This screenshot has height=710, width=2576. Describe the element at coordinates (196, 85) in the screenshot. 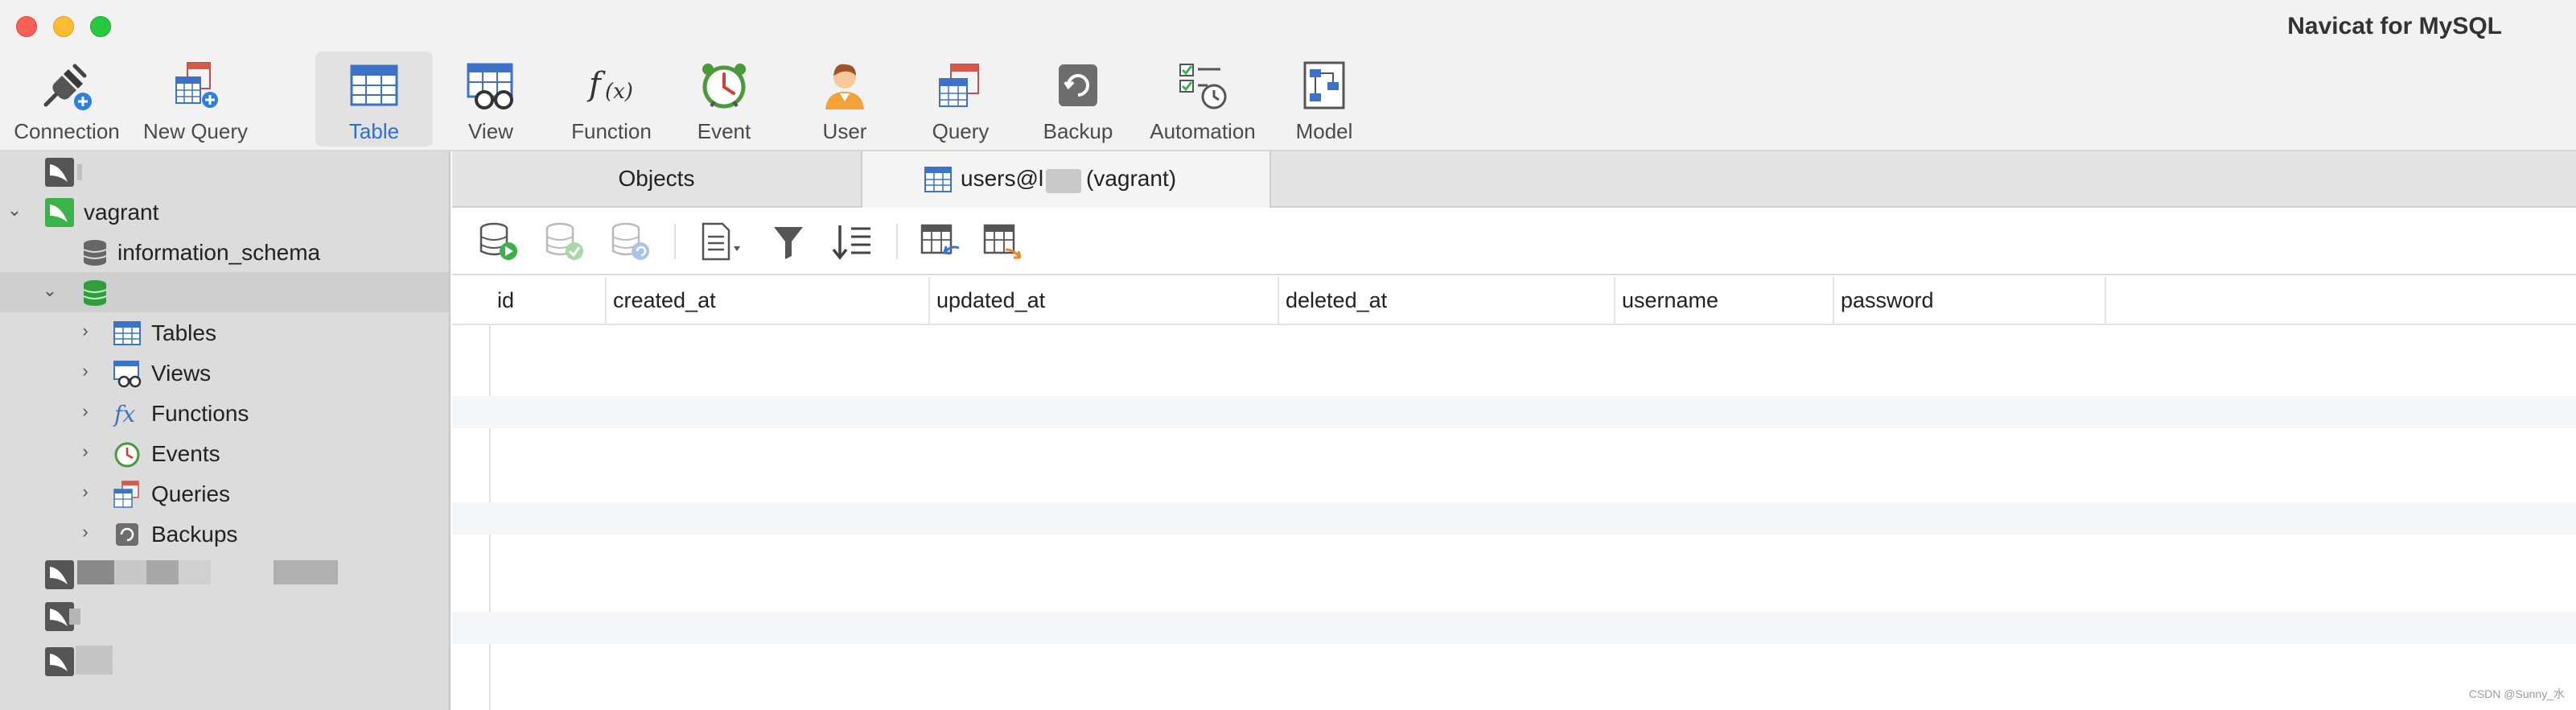

I see `new-query-icon` at that location.